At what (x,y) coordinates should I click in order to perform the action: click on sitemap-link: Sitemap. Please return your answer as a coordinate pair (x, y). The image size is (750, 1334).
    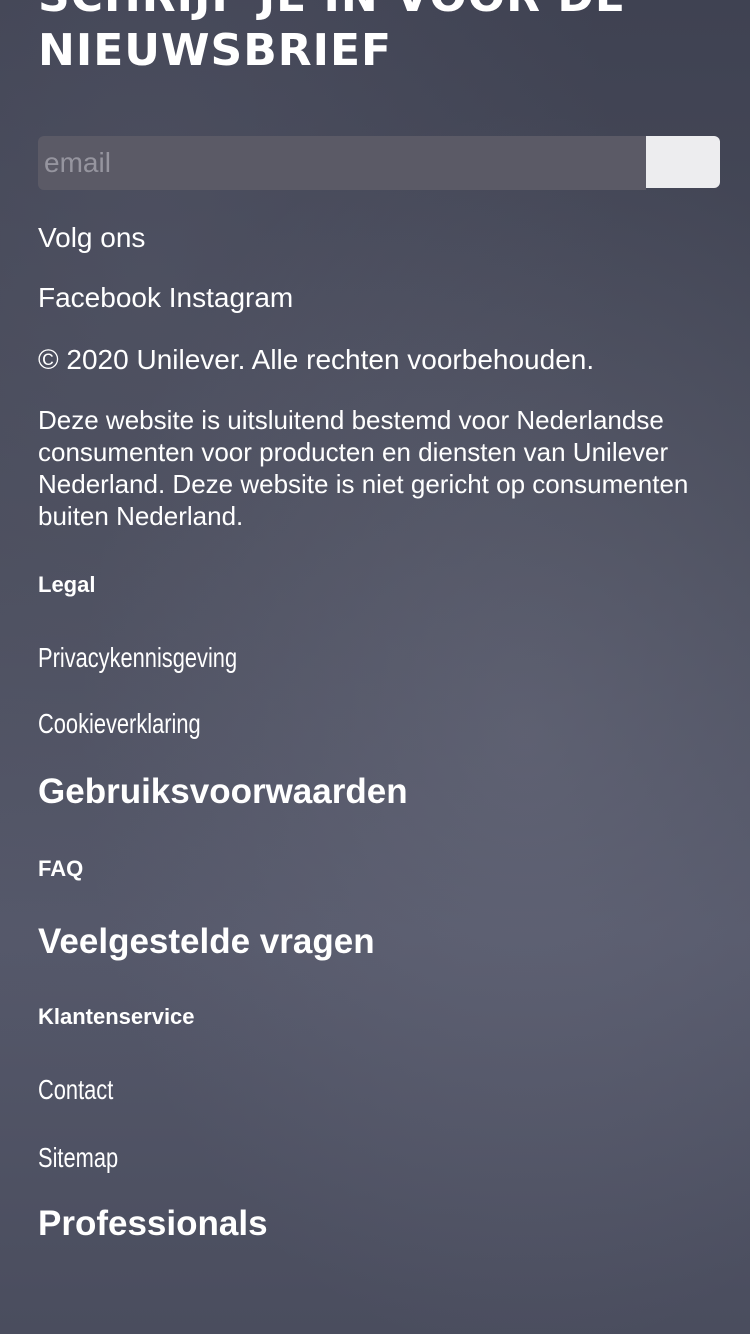
    Looking at the image, I should click on (78, 1158).